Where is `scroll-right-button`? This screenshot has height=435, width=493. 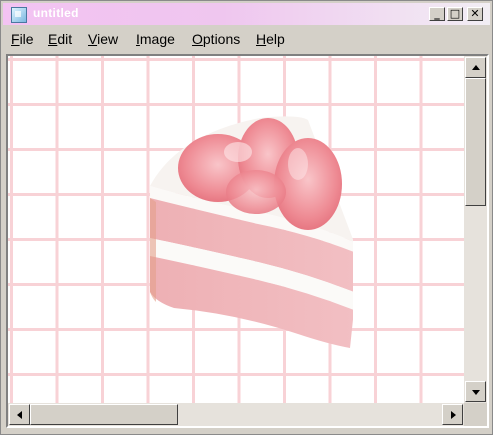
scroll-right-button is located at coordinates (452, 414).